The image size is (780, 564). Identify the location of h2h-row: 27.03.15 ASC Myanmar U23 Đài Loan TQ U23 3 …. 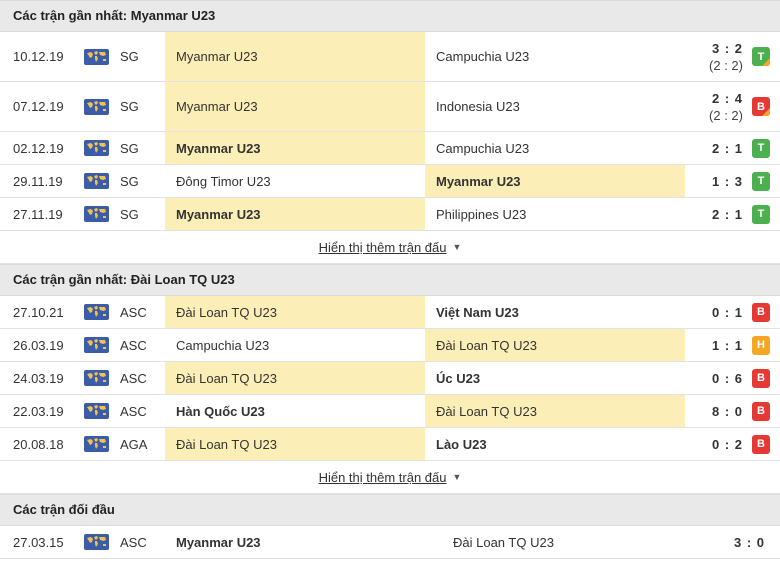
(390, 542).